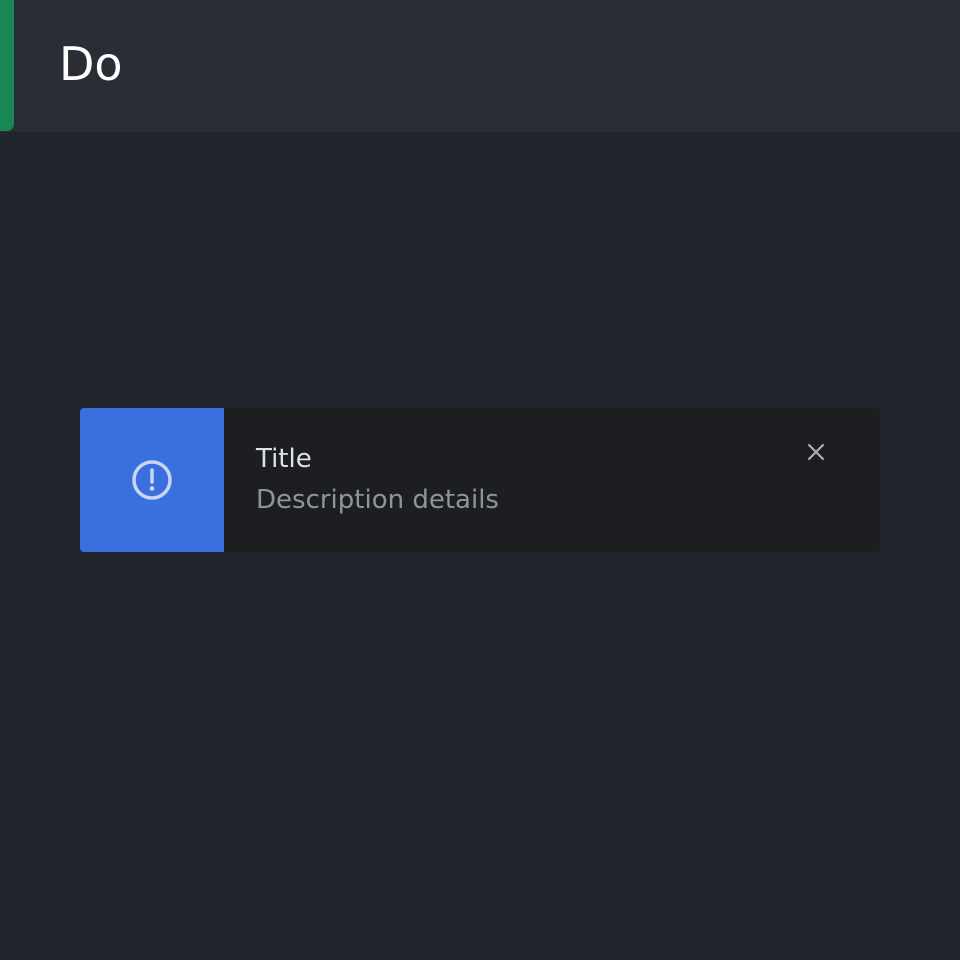 This screenshot has height=960, width=960. I want to click on page-title: Do, so click(91, 64).